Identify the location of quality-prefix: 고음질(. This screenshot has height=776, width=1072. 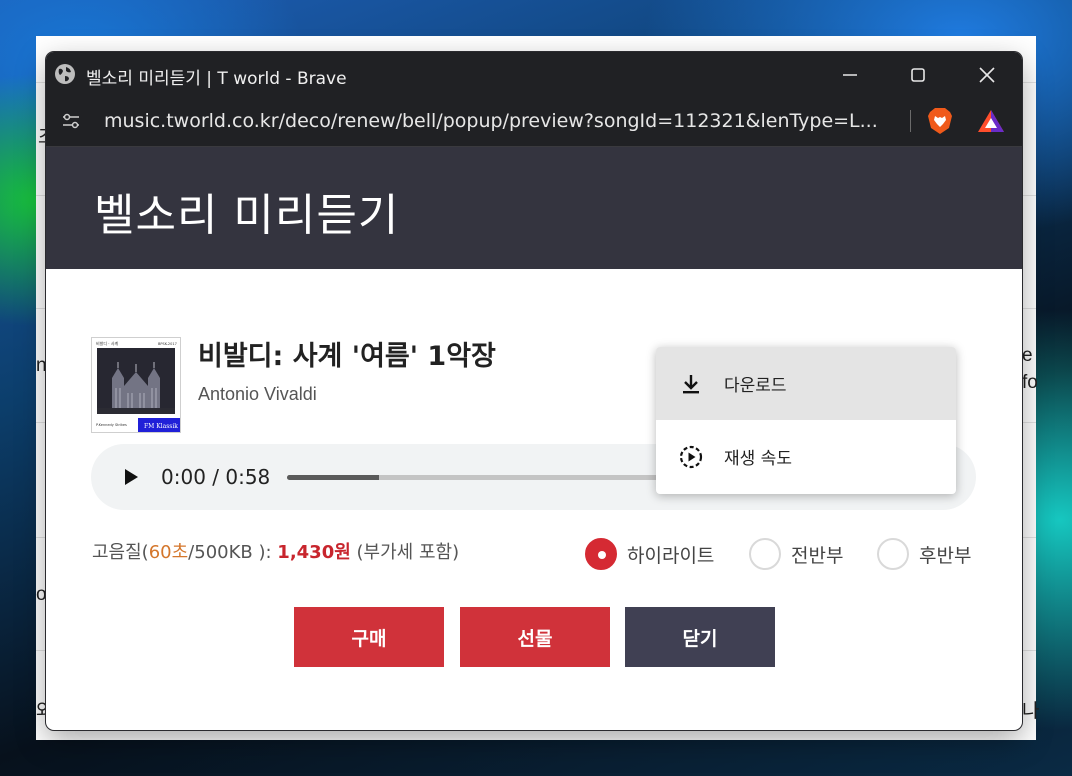
(120, 552).